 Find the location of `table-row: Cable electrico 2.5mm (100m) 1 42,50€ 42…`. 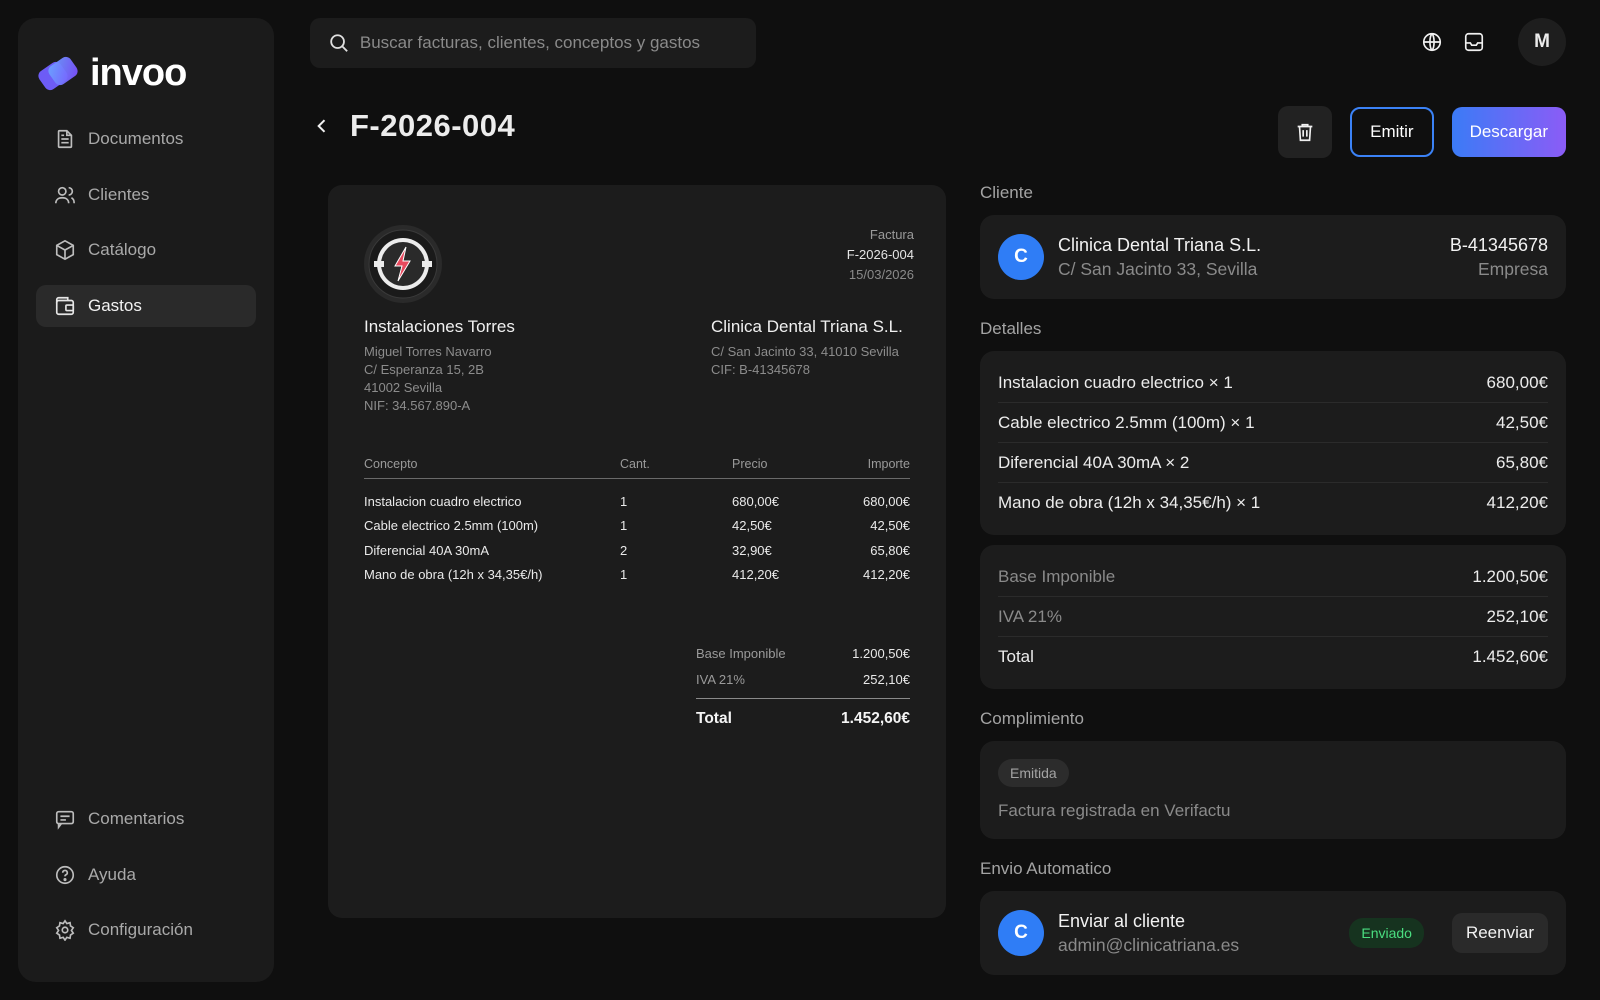

table-row: Cable electrico 2.5mm (100m) 1 42,50€ 42… is located at coordinates (637, 526).